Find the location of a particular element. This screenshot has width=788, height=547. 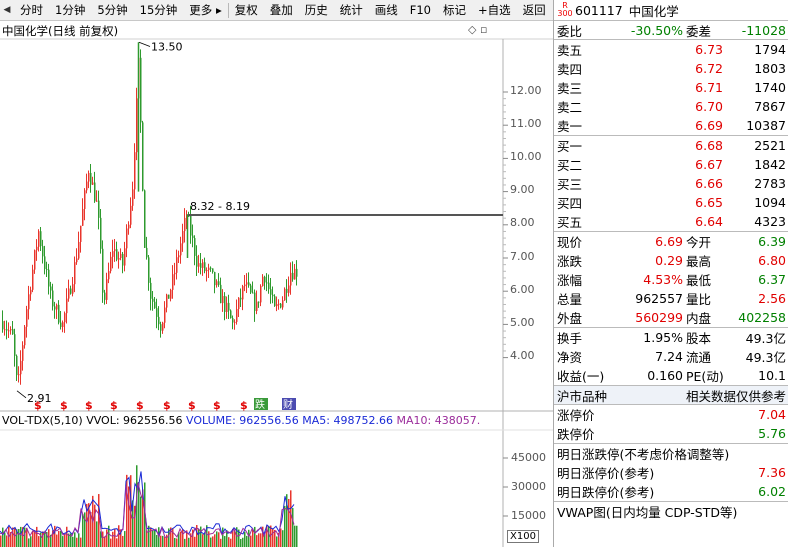

volume-axis-tick: 15000 is located at coordinates (528, 515).